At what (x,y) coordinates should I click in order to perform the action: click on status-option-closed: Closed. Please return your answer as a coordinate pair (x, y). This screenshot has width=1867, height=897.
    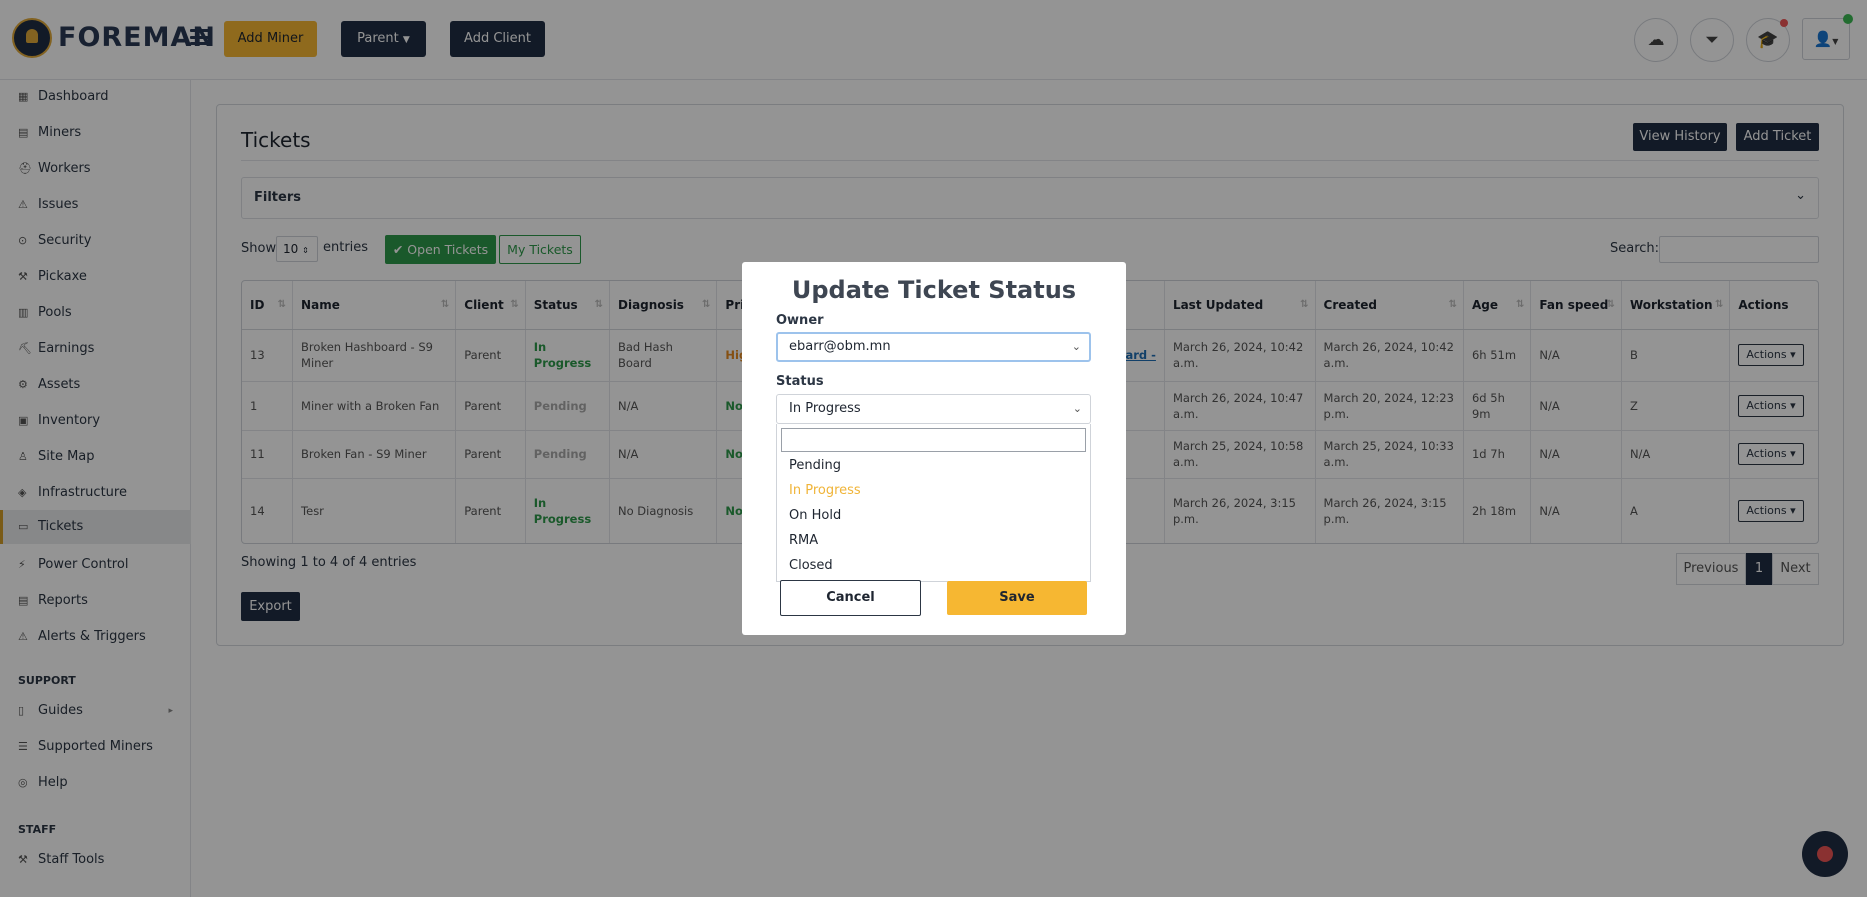
    Looking at the image, I should click on (811, 565).